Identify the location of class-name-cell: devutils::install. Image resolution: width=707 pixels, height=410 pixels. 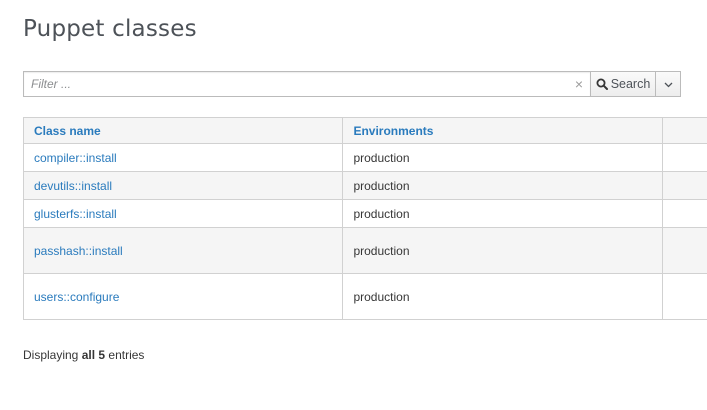
(183, 185).